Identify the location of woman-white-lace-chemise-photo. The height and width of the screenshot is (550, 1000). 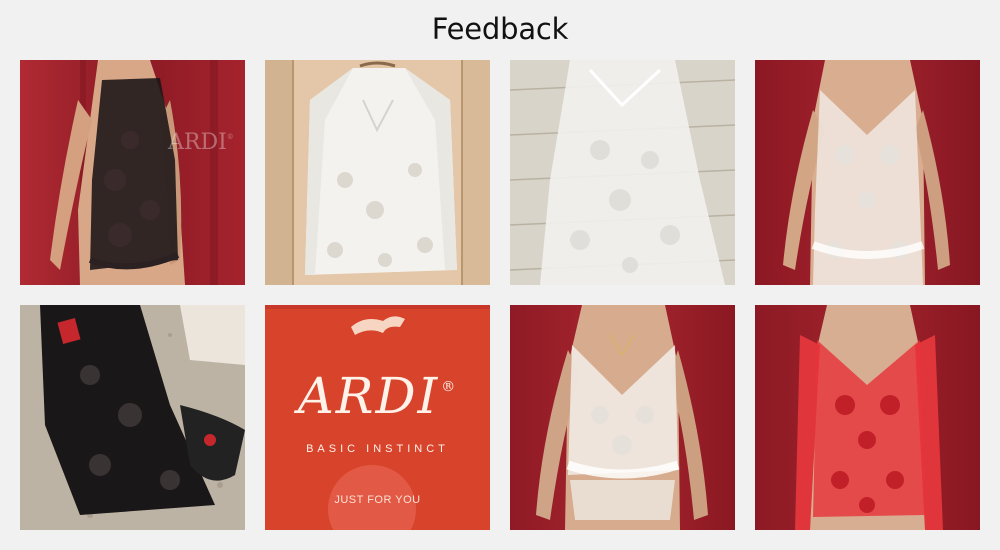
(867, 172).